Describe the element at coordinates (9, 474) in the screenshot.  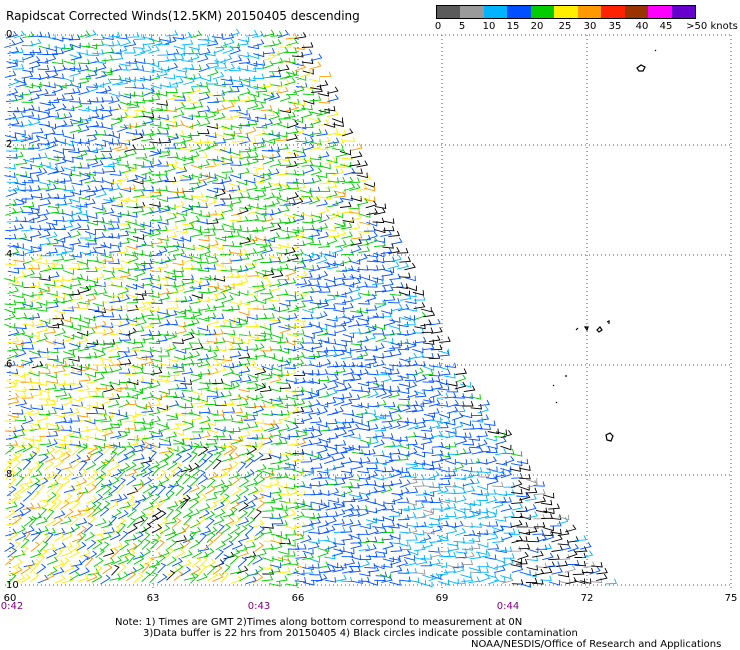
I see `lat-tick-8: 8` at that location.